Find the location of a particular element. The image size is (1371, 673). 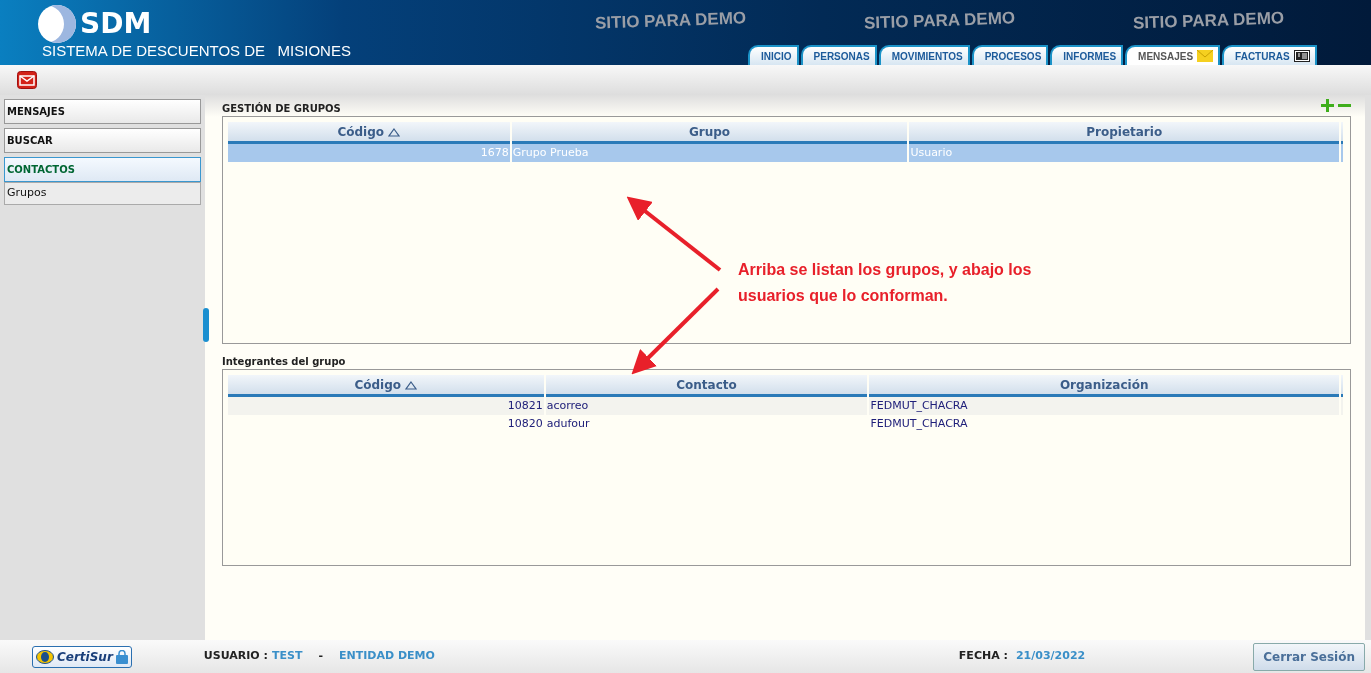

column-header: Organización is located at coordinates (1104, 386).